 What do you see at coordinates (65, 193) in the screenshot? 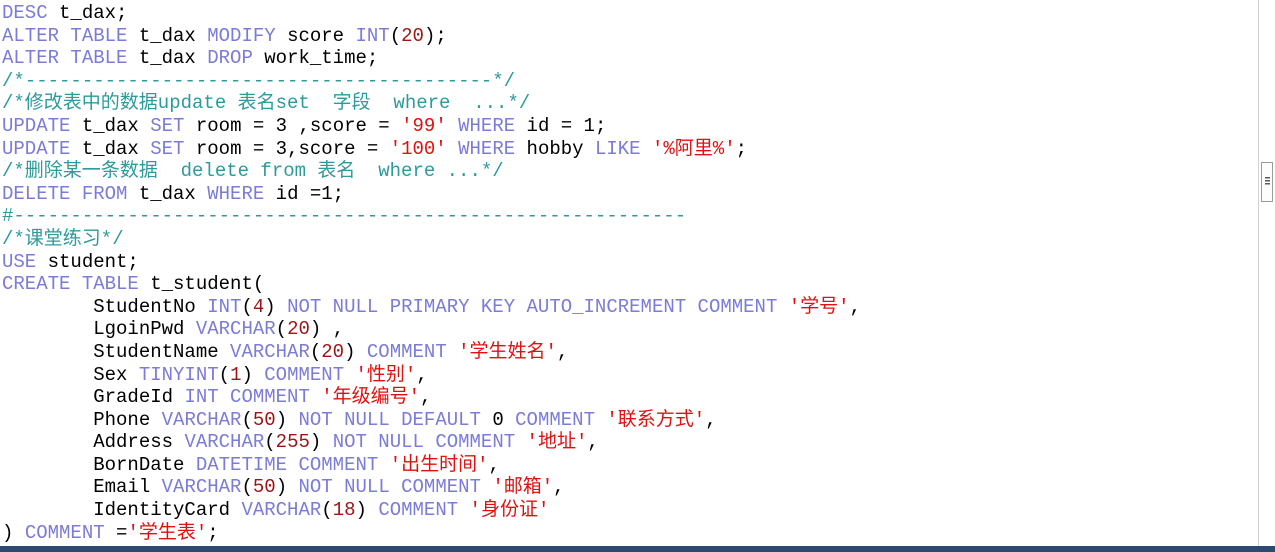
I see `code-token-kw: DELETE FROM` at bounding box center [65, 193].